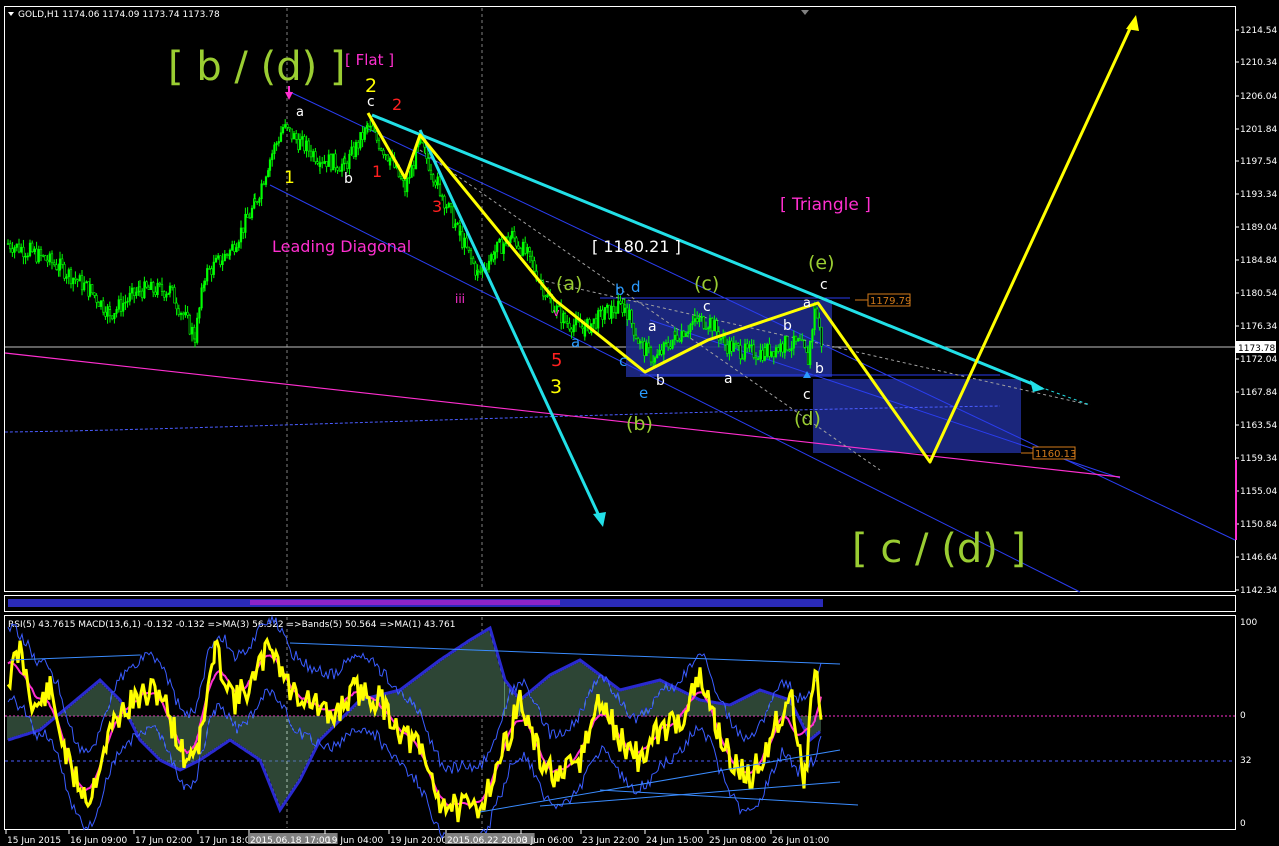 The image size is (1279, 846). What do you see at coordinates (437, 206) in the screenshot?
I see `label-wave-3-red: 3` at bounding box center [437, 206].